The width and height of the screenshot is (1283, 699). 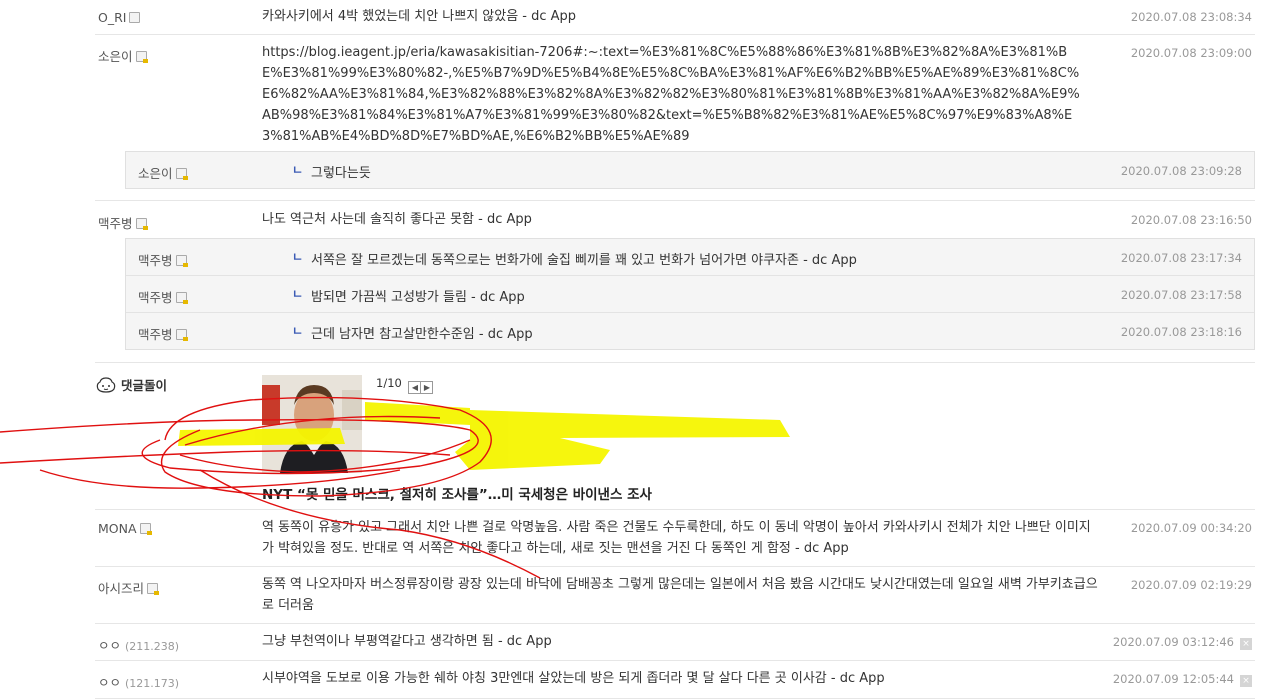 I want to click on comment-text: 그냥 부천역이나 부평역같다고 생각하면 됨 - dc App, so click(x=407, y=641).